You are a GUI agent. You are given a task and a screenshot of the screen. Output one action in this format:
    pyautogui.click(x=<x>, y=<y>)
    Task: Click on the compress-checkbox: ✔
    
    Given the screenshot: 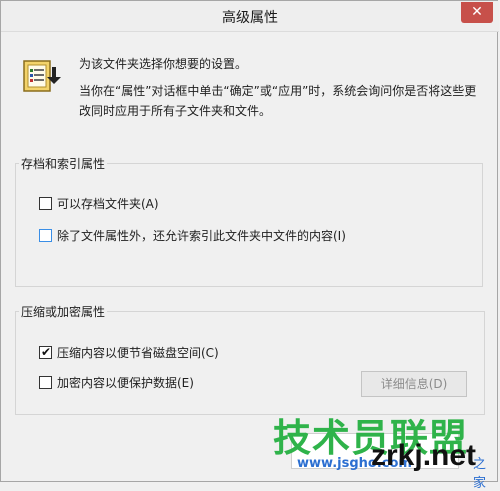 What is the action you would take?
    pyautogui.click(x=45, y=352)
    